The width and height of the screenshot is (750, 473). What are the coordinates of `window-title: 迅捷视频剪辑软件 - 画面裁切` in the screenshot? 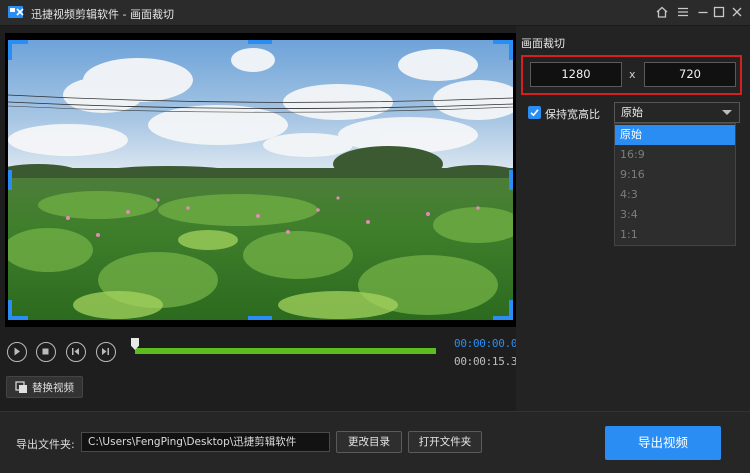 It's located at (102, 14).